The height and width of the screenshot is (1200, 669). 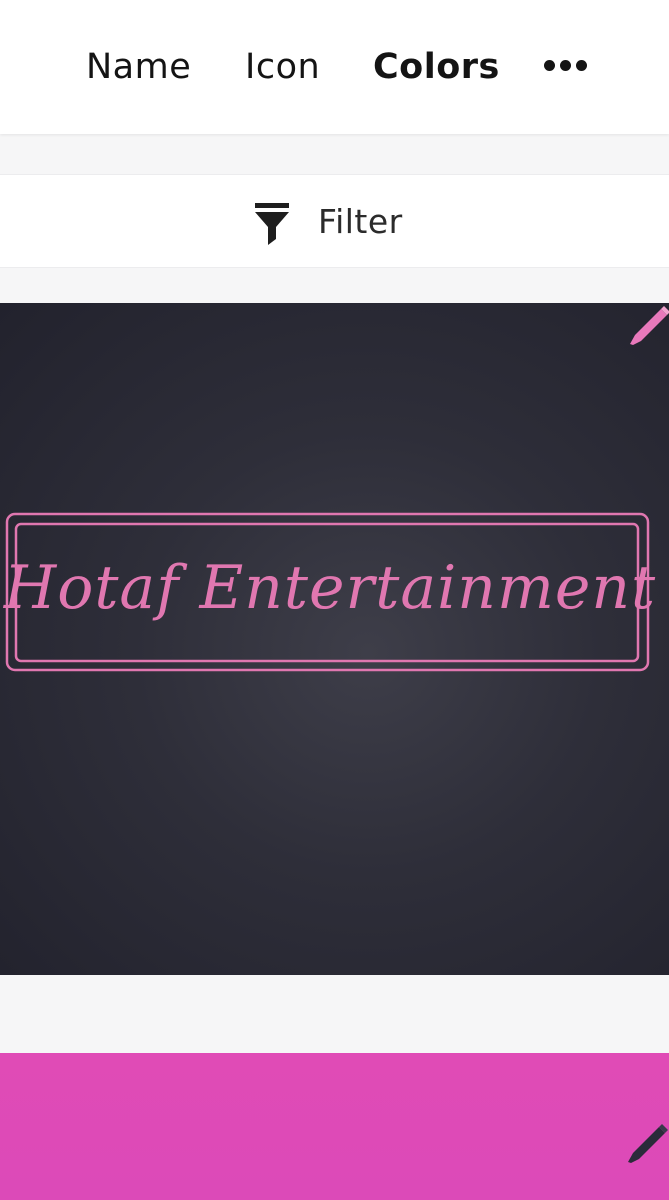 I want to click on logo-text: Hotaf Entertainment, so click(x=329, y=588).